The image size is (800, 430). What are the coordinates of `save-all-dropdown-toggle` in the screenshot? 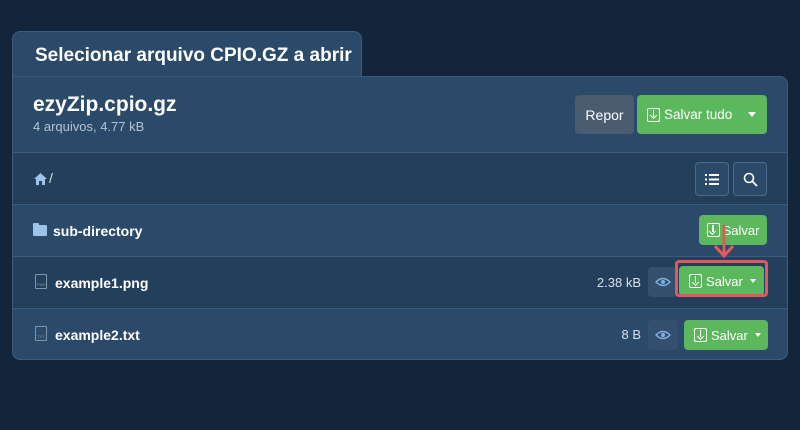 It's located at (752, 114).